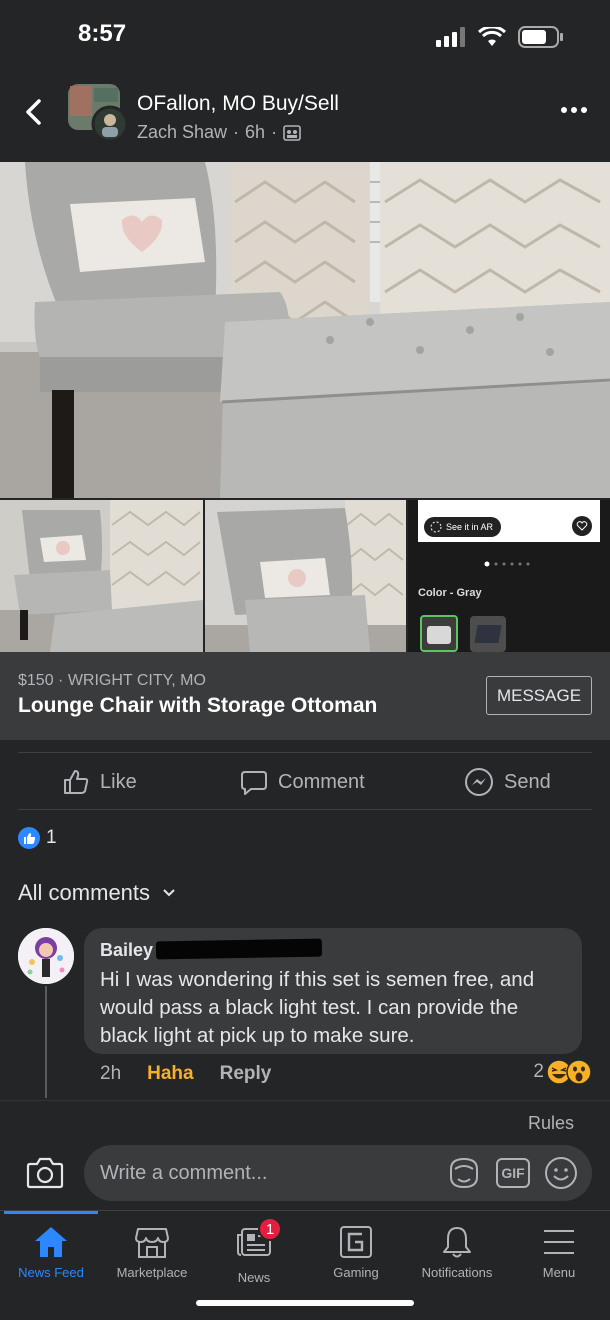 The width and height of the screenshot is (610, 1320). Describe the element at coordinates (470, 527) in the screenshot. I see `ar-label: See it in AR` at that location.